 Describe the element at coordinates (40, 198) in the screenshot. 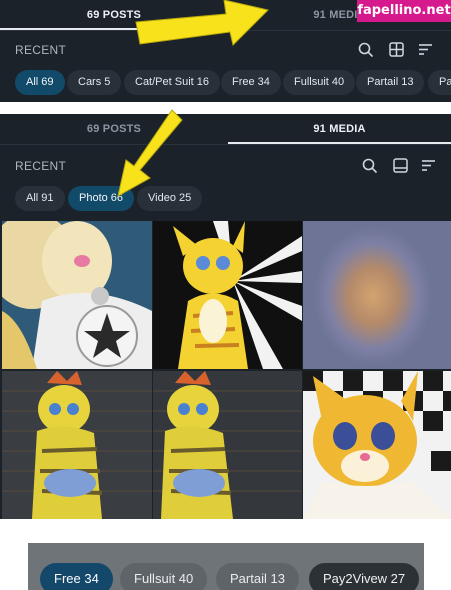

I see `filter-all-media: All 91` at that location.